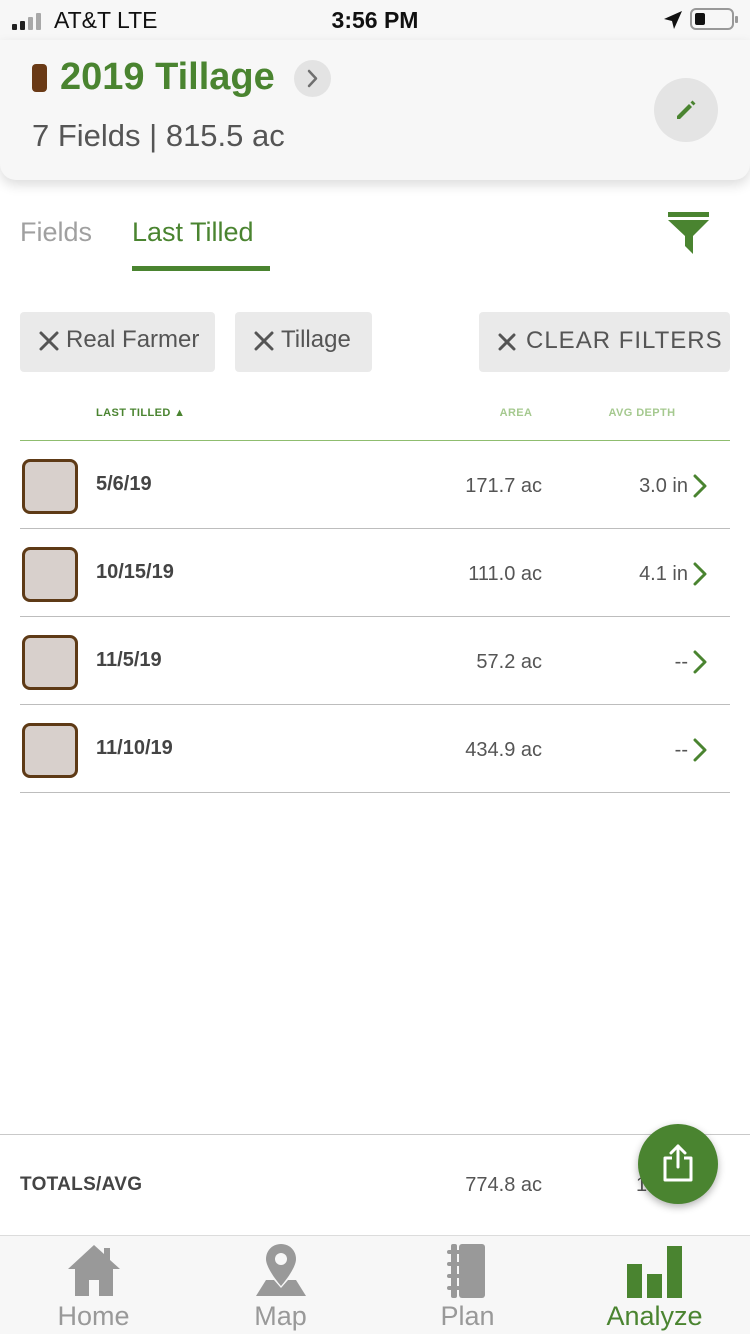 The image size is (750, 1334). What do you see at coordinates (140, 413) in the screenshot?
I see `column-header-last-tilled: LAST TILLED ▲` at bounding box center [140, 413].